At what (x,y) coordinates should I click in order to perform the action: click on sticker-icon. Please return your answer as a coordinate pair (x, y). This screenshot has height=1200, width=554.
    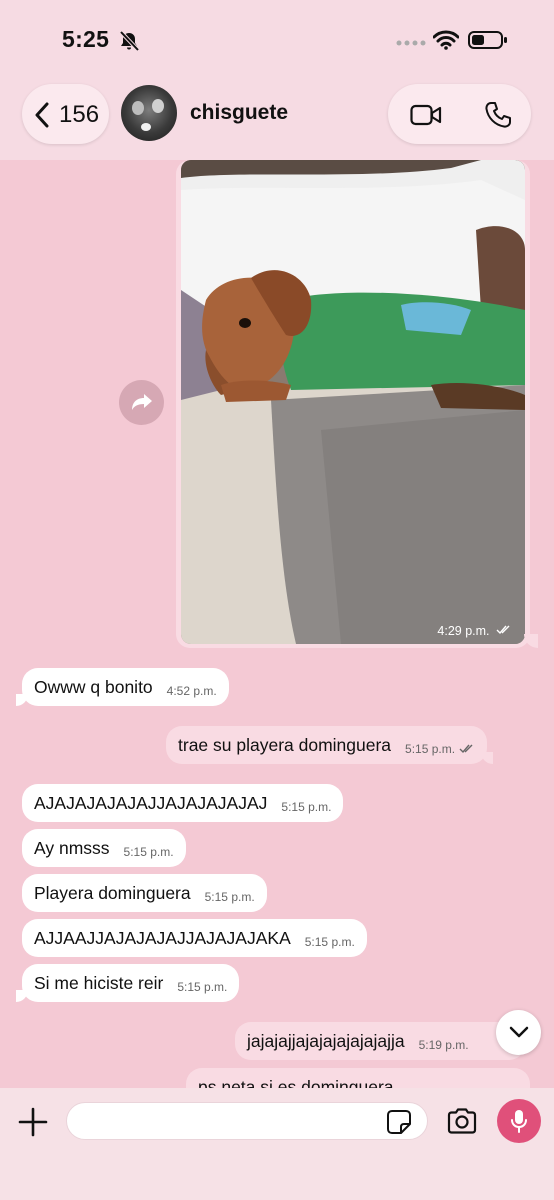
    Looking at the image, I should click on (399, 1122).